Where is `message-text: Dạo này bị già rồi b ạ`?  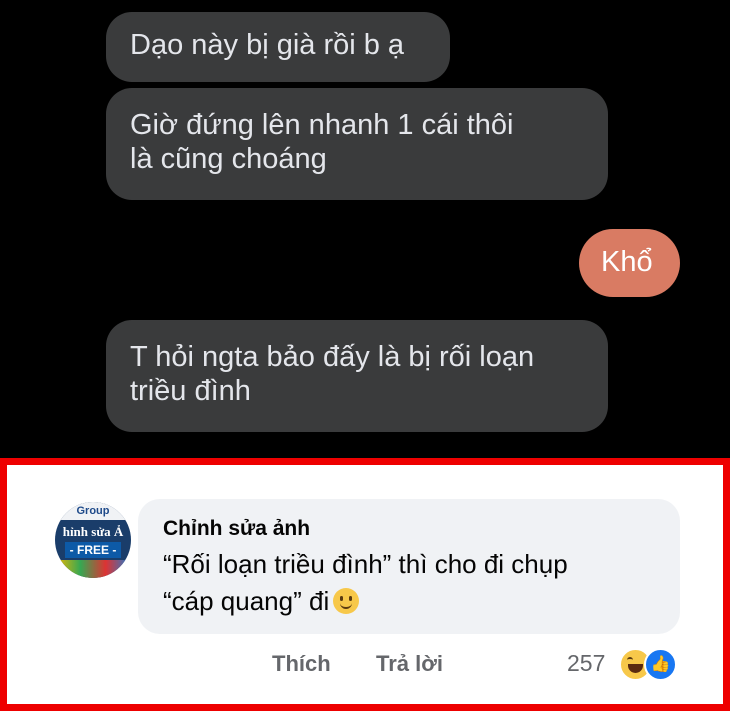
message-text: Dạo này bị già rồi b ạ is located at coordinates (267, 45).